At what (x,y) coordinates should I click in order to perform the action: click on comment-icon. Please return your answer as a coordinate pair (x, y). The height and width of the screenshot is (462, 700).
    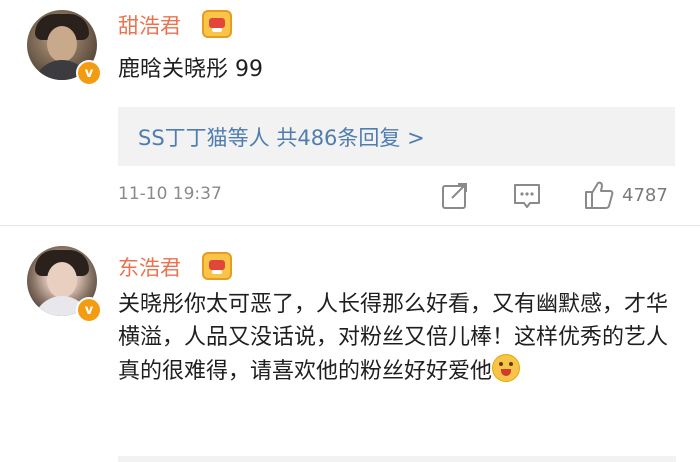
    Looking at the image, I should click on (527, 195).